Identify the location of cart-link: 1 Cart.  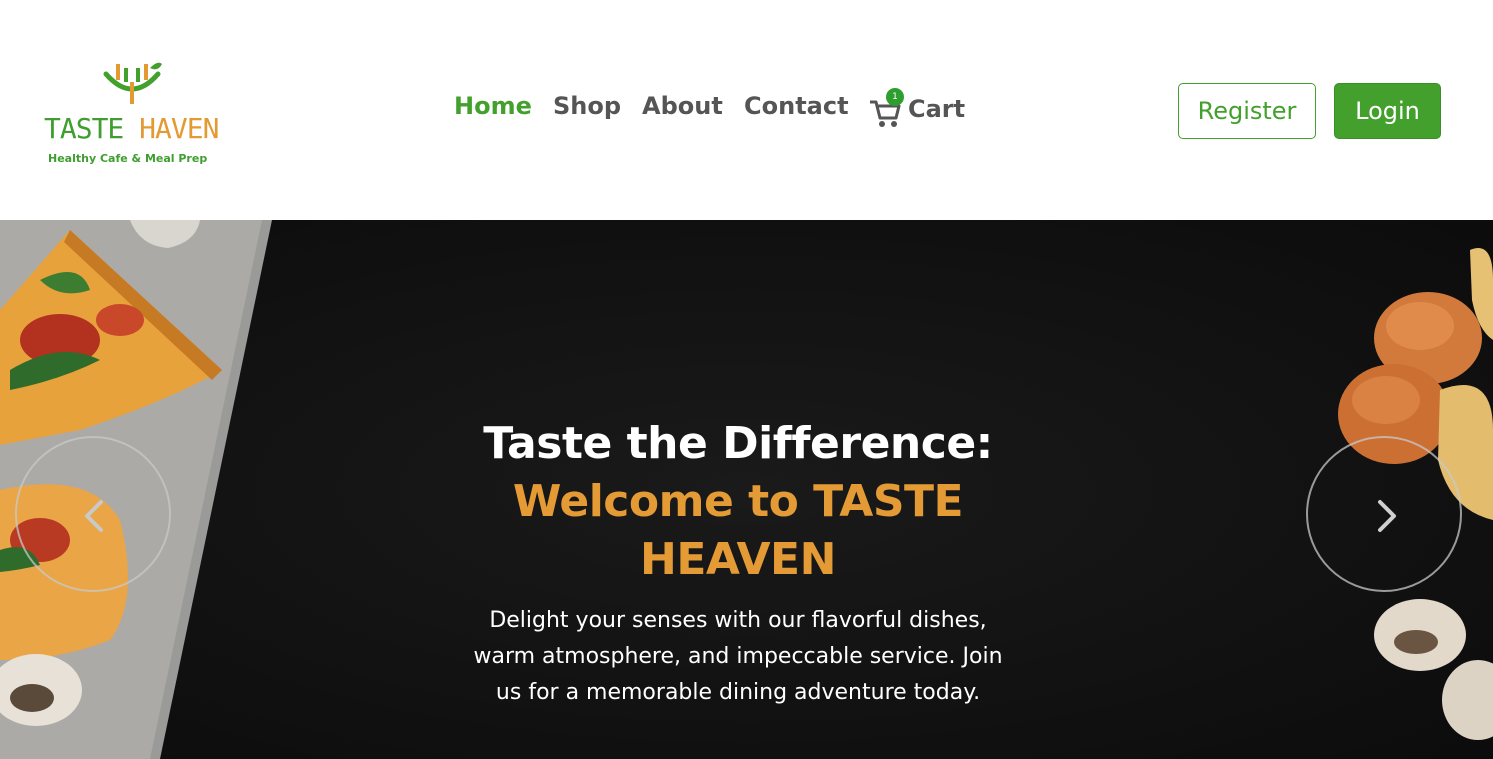
(923, 109).